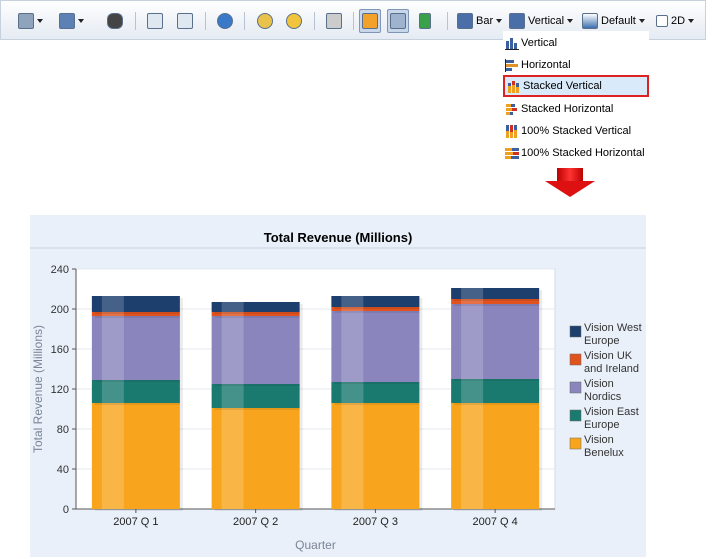  Describe the element at coordinates (60, 350) in the screenshot. I see `y-tick-label: 160` at that location.